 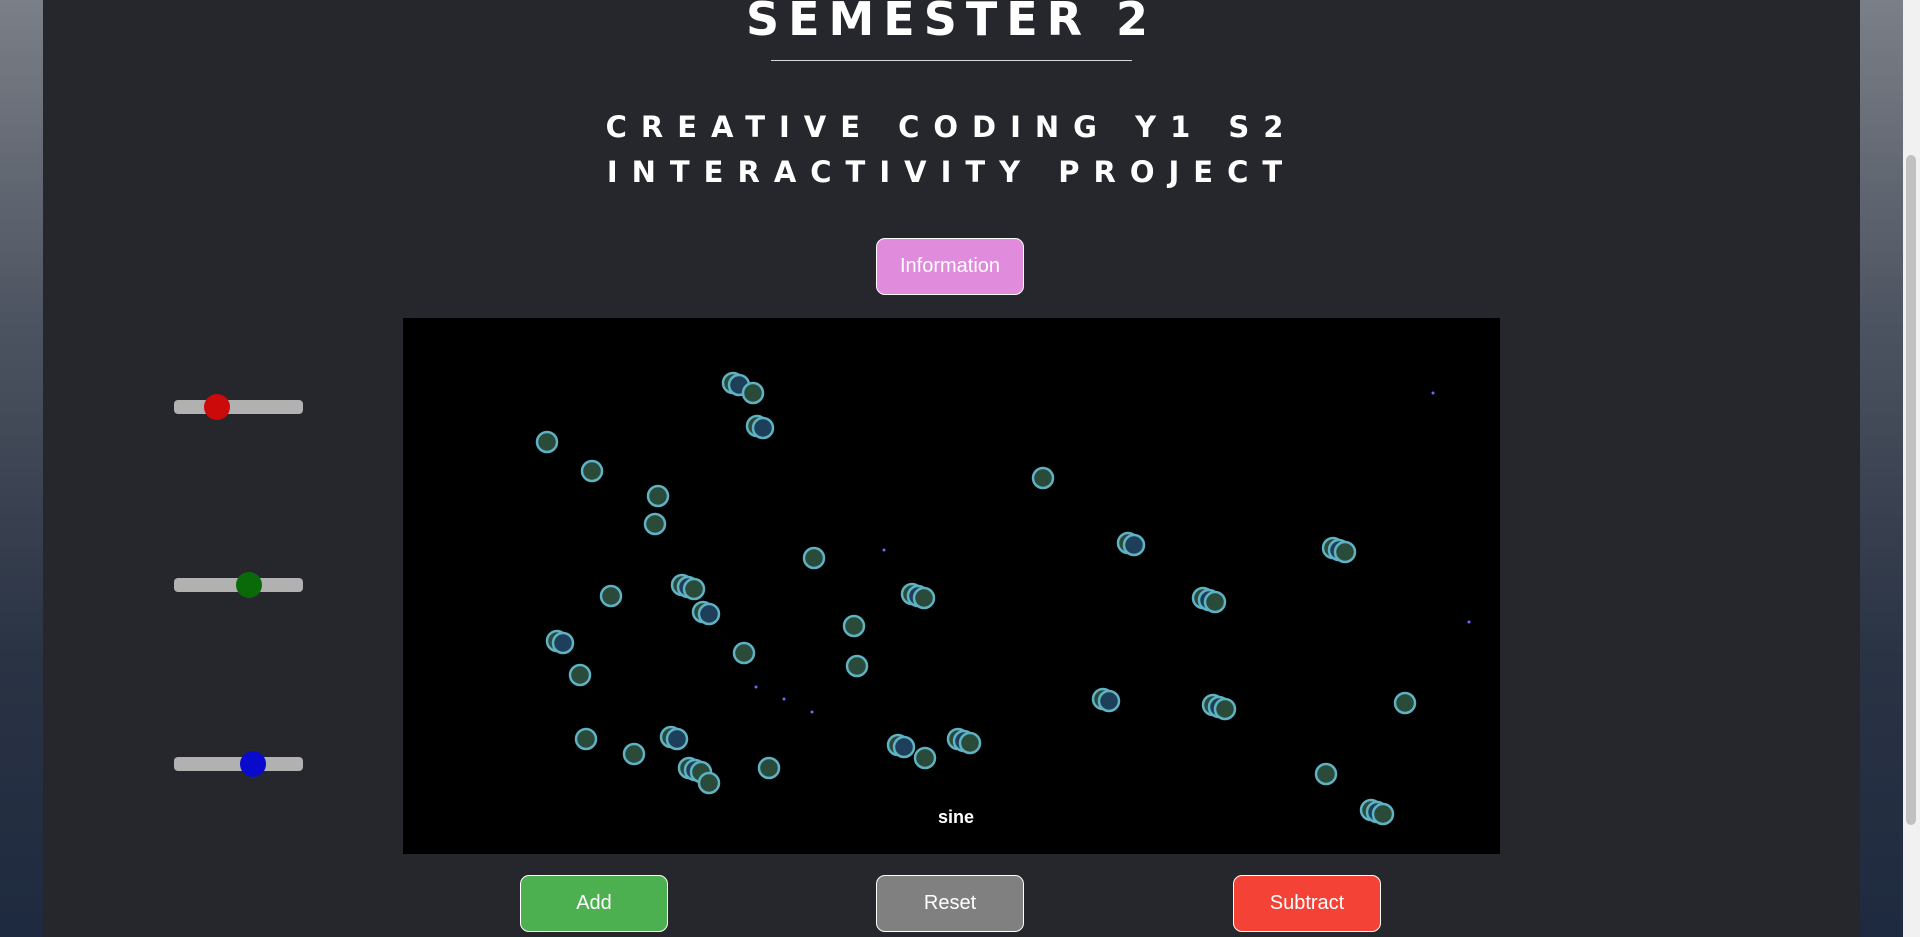 What do you see at coordinates (1307, 903) in the screenshot?
I see `subtract-button: Subtract` at bounding box center [1307, 903].